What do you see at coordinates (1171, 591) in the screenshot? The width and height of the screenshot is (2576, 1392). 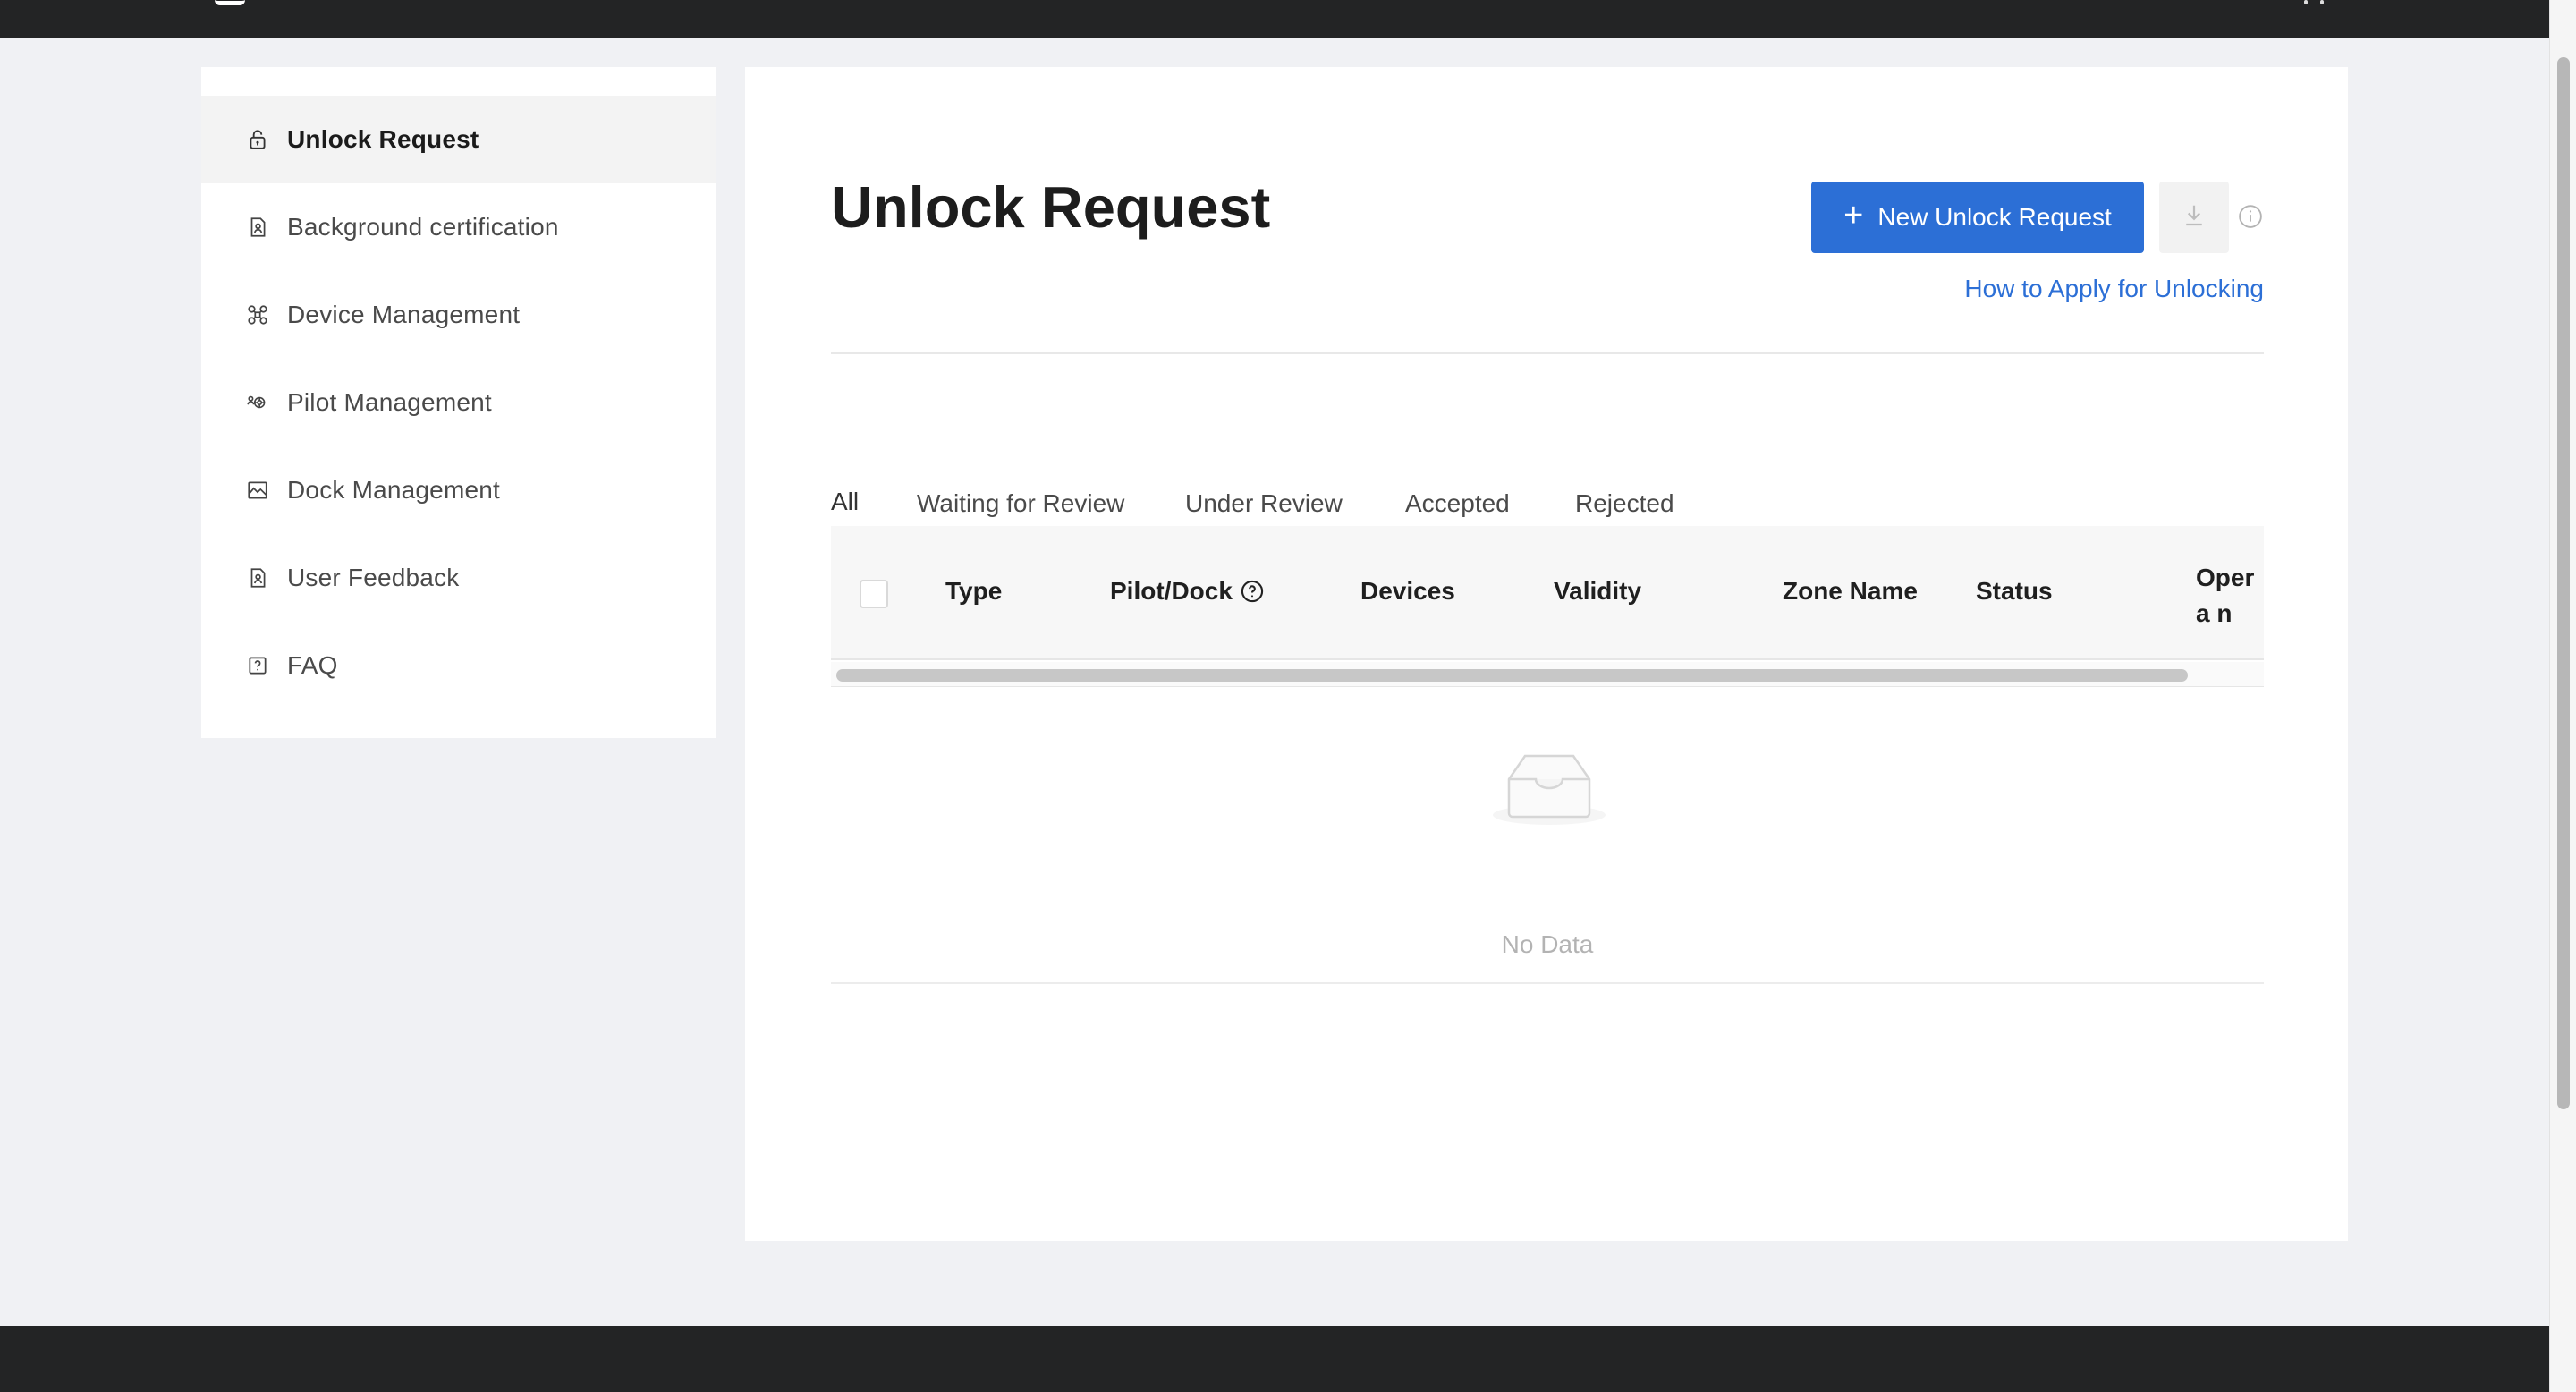 I see `column-pilot-dock-label: Pilot/Dock` at bounding box center [1171, 591].